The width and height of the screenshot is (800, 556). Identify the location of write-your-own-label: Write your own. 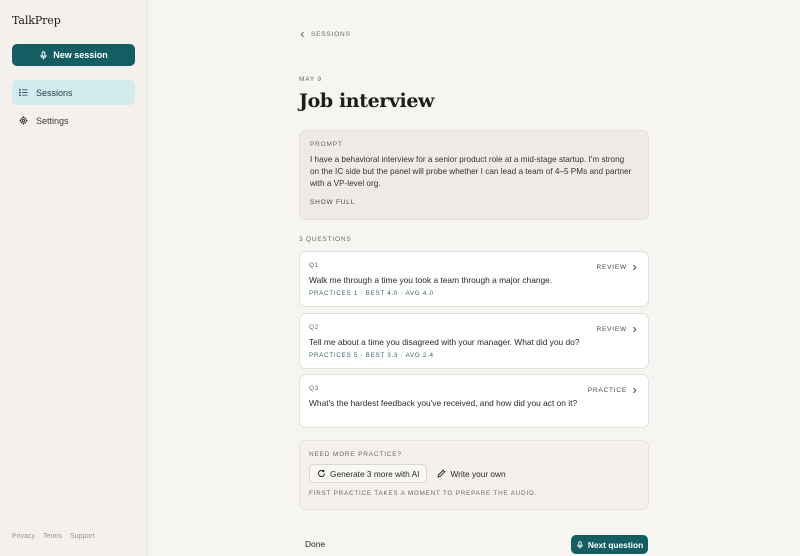
(478, 473).